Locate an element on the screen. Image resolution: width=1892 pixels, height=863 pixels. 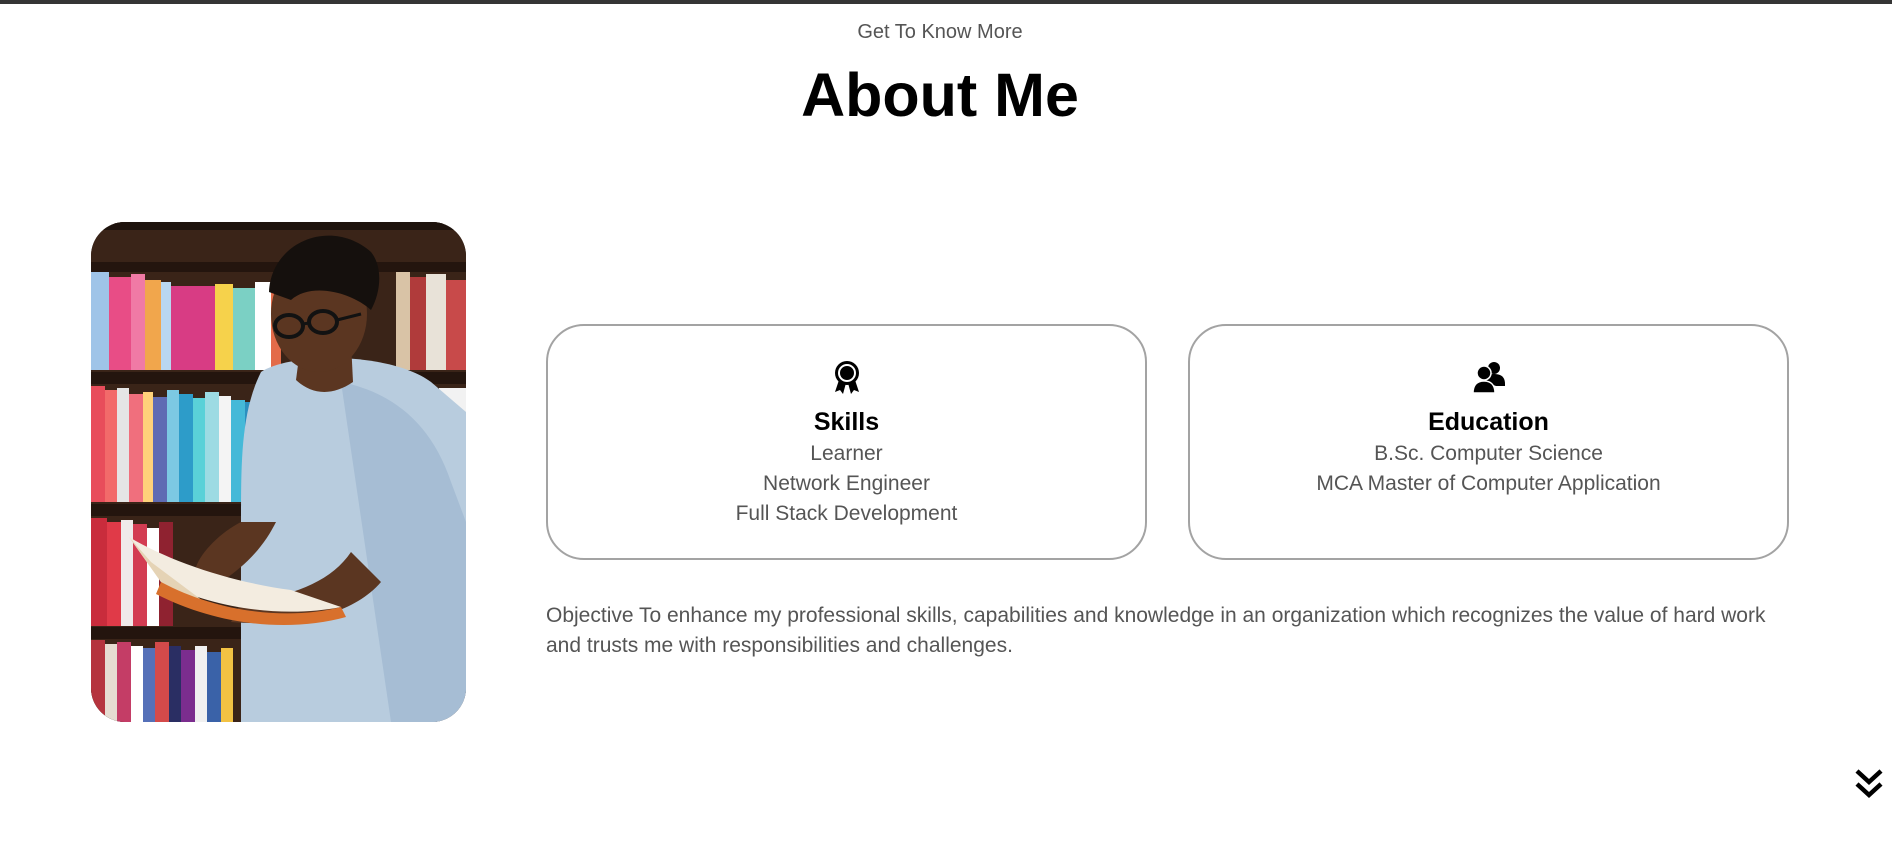
section-title: About Me is located at coordinates (940, 95).